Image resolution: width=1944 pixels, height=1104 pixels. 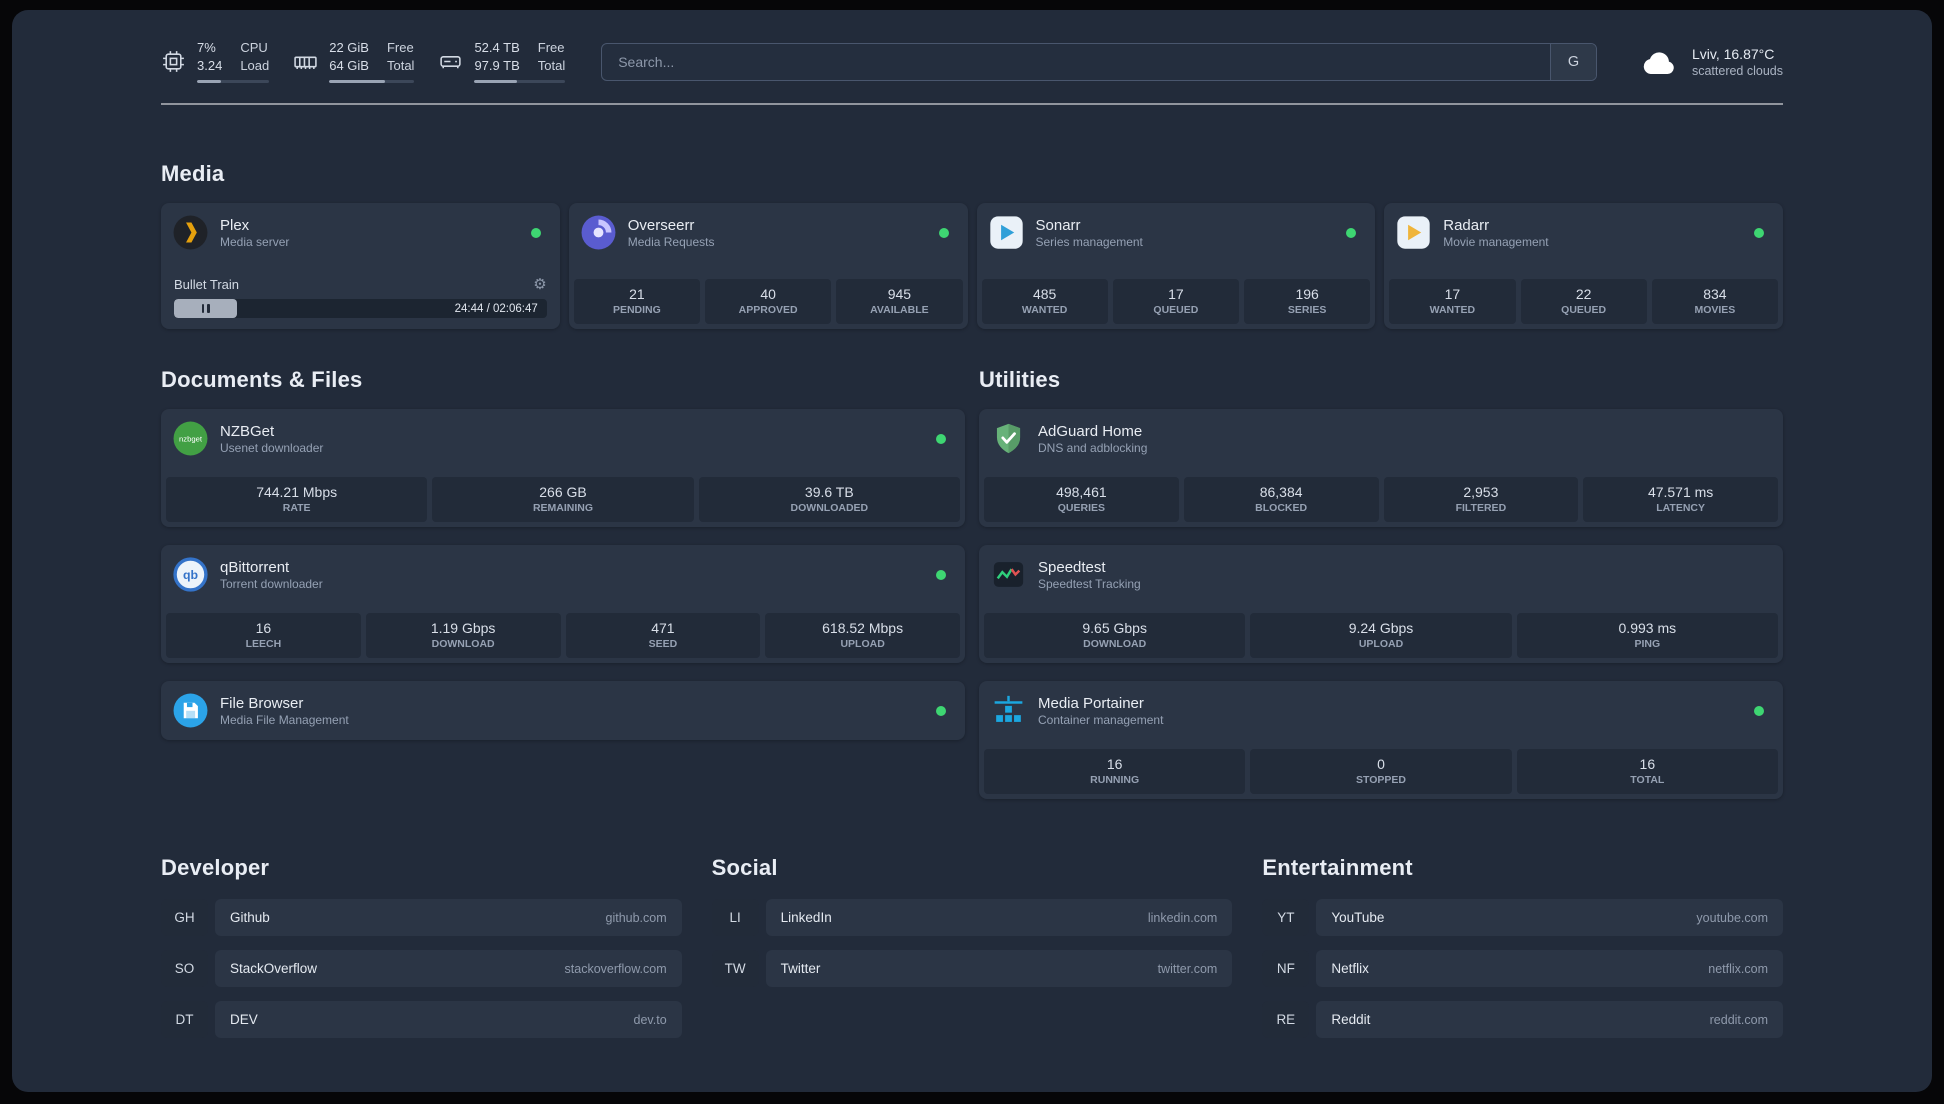 What do you see at coordinates (1381, 574) in the screenshot?
I see `speedtest-link: Speedtest Speedtest Tracking` at bounding box center [1381, 574].